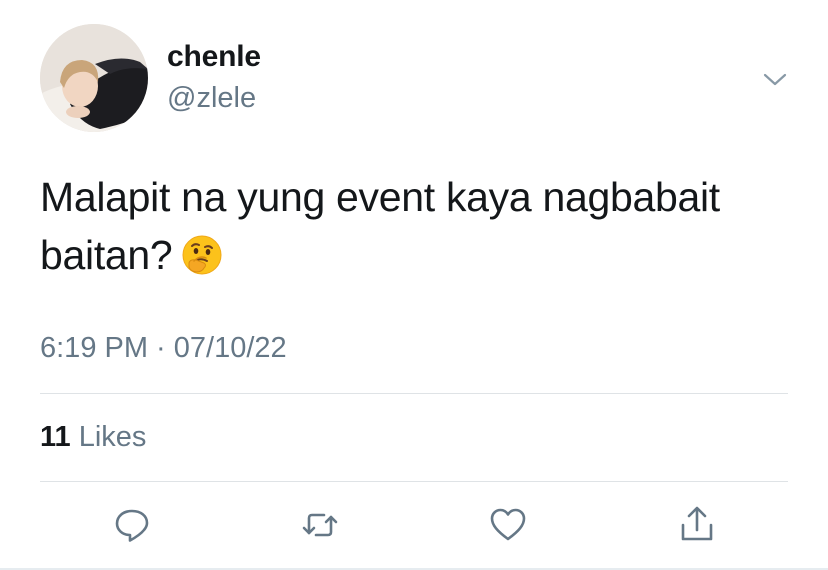  I want to click on profile-photo, so click(94, 78).